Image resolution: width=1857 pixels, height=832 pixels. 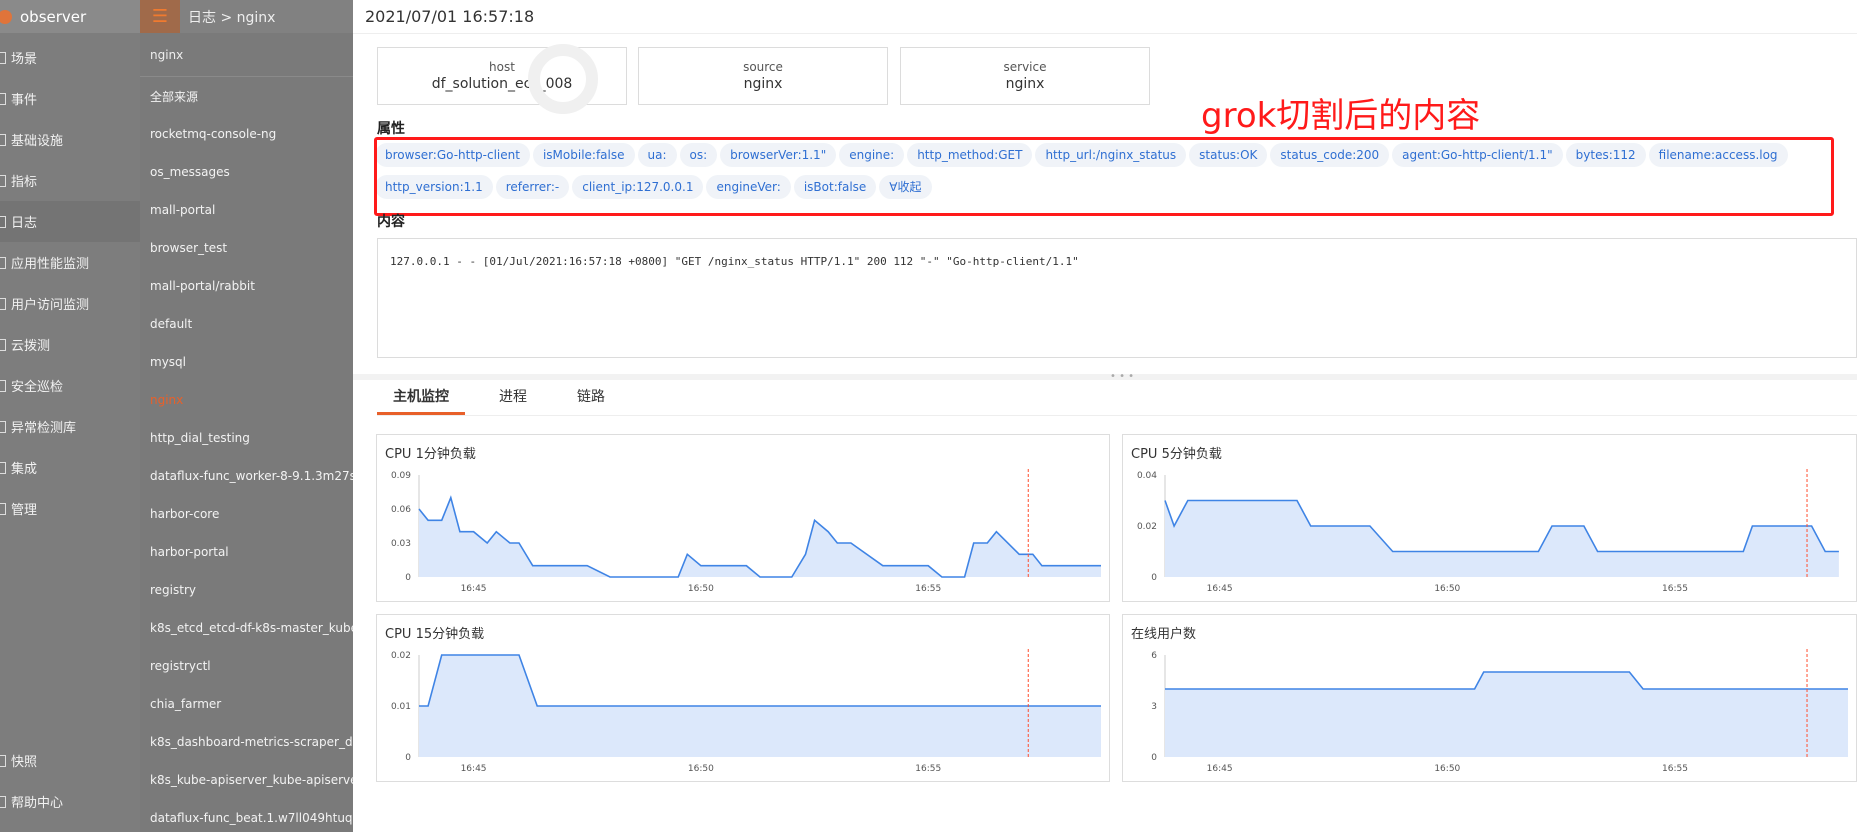 I want to click on source-item: dataflux-func_worker-8-9.1.3m27s8, so click(x=246, y=476).